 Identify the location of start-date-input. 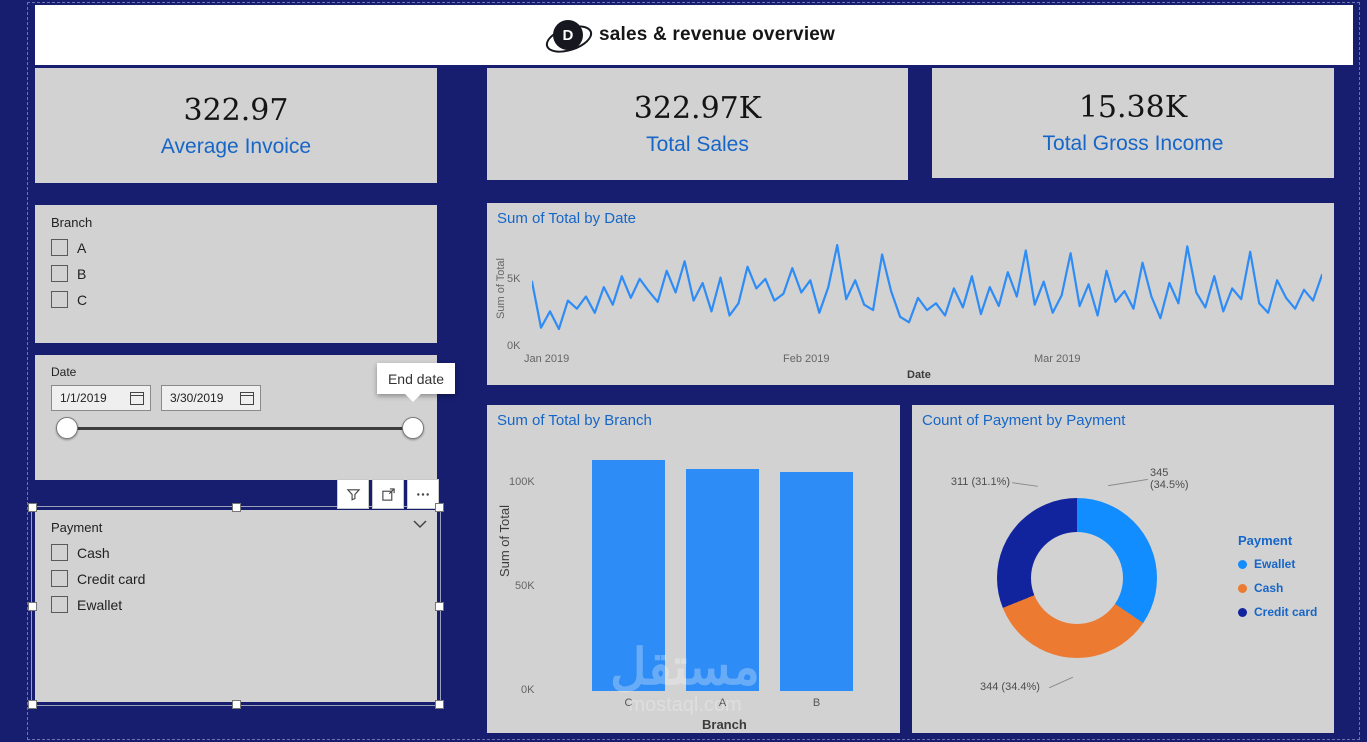
(91, 398).